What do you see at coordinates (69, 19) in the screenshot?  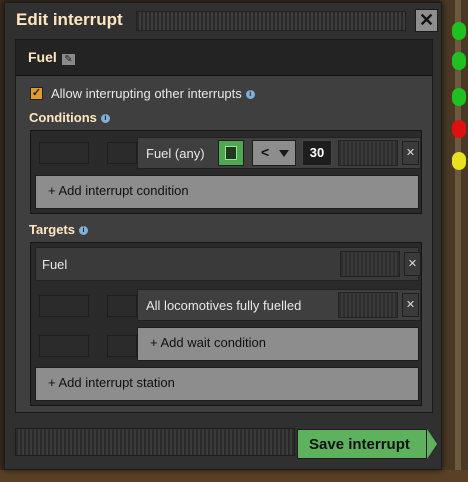 I see `dialog-title: Edit interrupt` at bounding box center [69, 19].